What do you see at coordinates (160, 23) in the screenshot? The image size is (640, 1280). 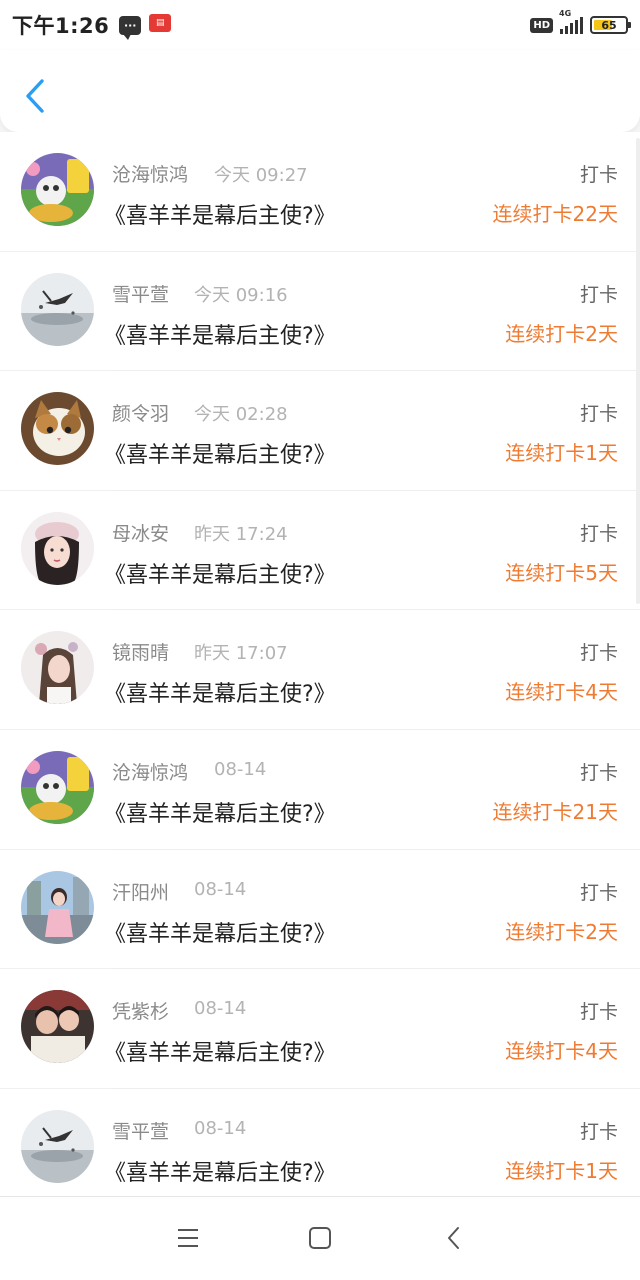 I see `news-app-icon: ▤` at bounding box center [160, 23].